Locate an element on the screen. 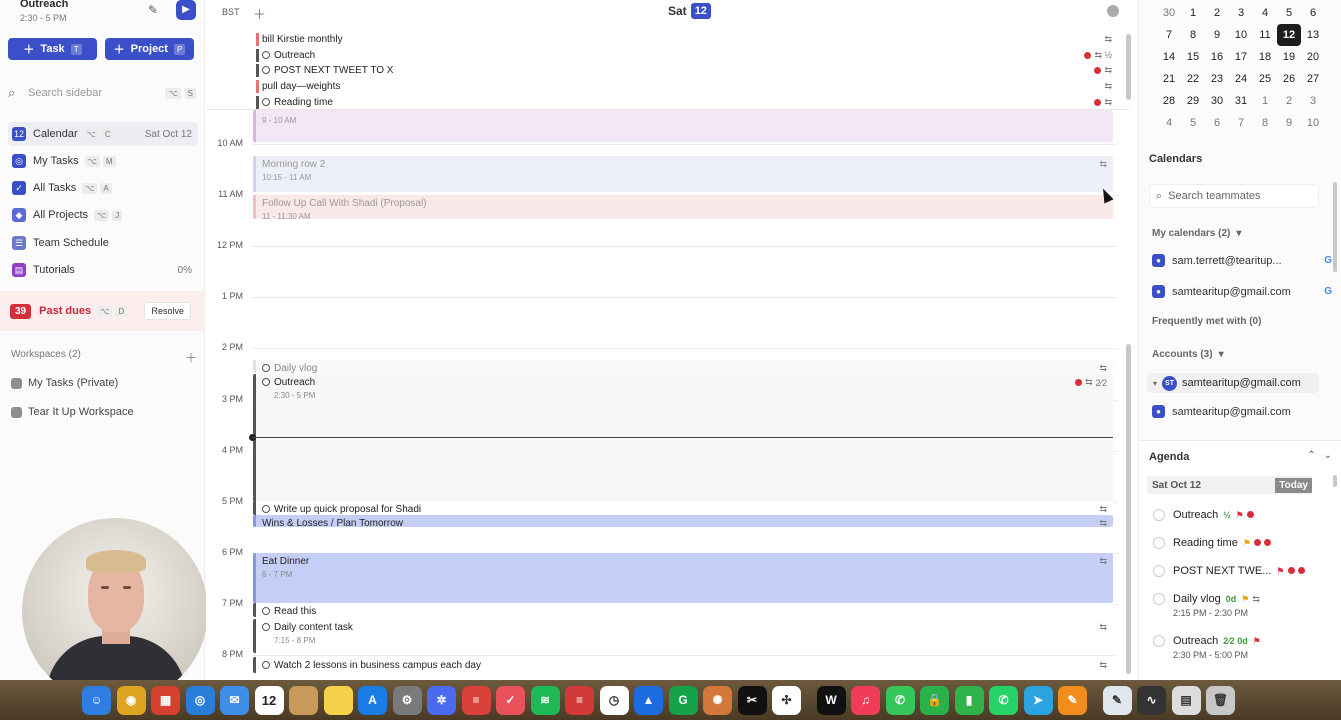 The height and width of the screenshot is (720, 1341). telegram-icon: ➤ is located at coordinates (1038, 700).